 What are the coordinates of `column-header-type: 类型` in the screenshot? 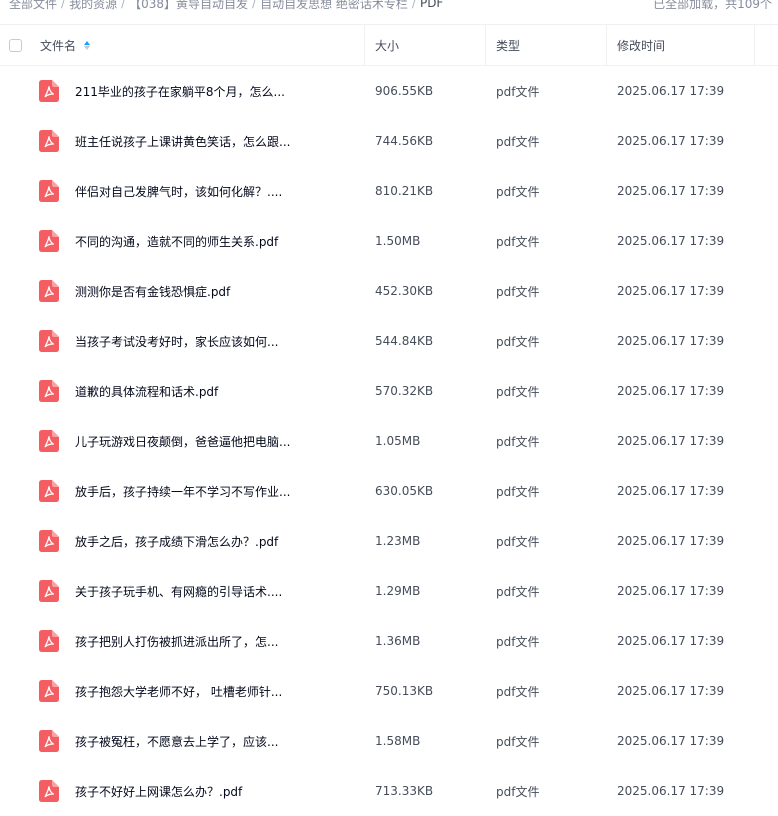 It's located at (546, 45).